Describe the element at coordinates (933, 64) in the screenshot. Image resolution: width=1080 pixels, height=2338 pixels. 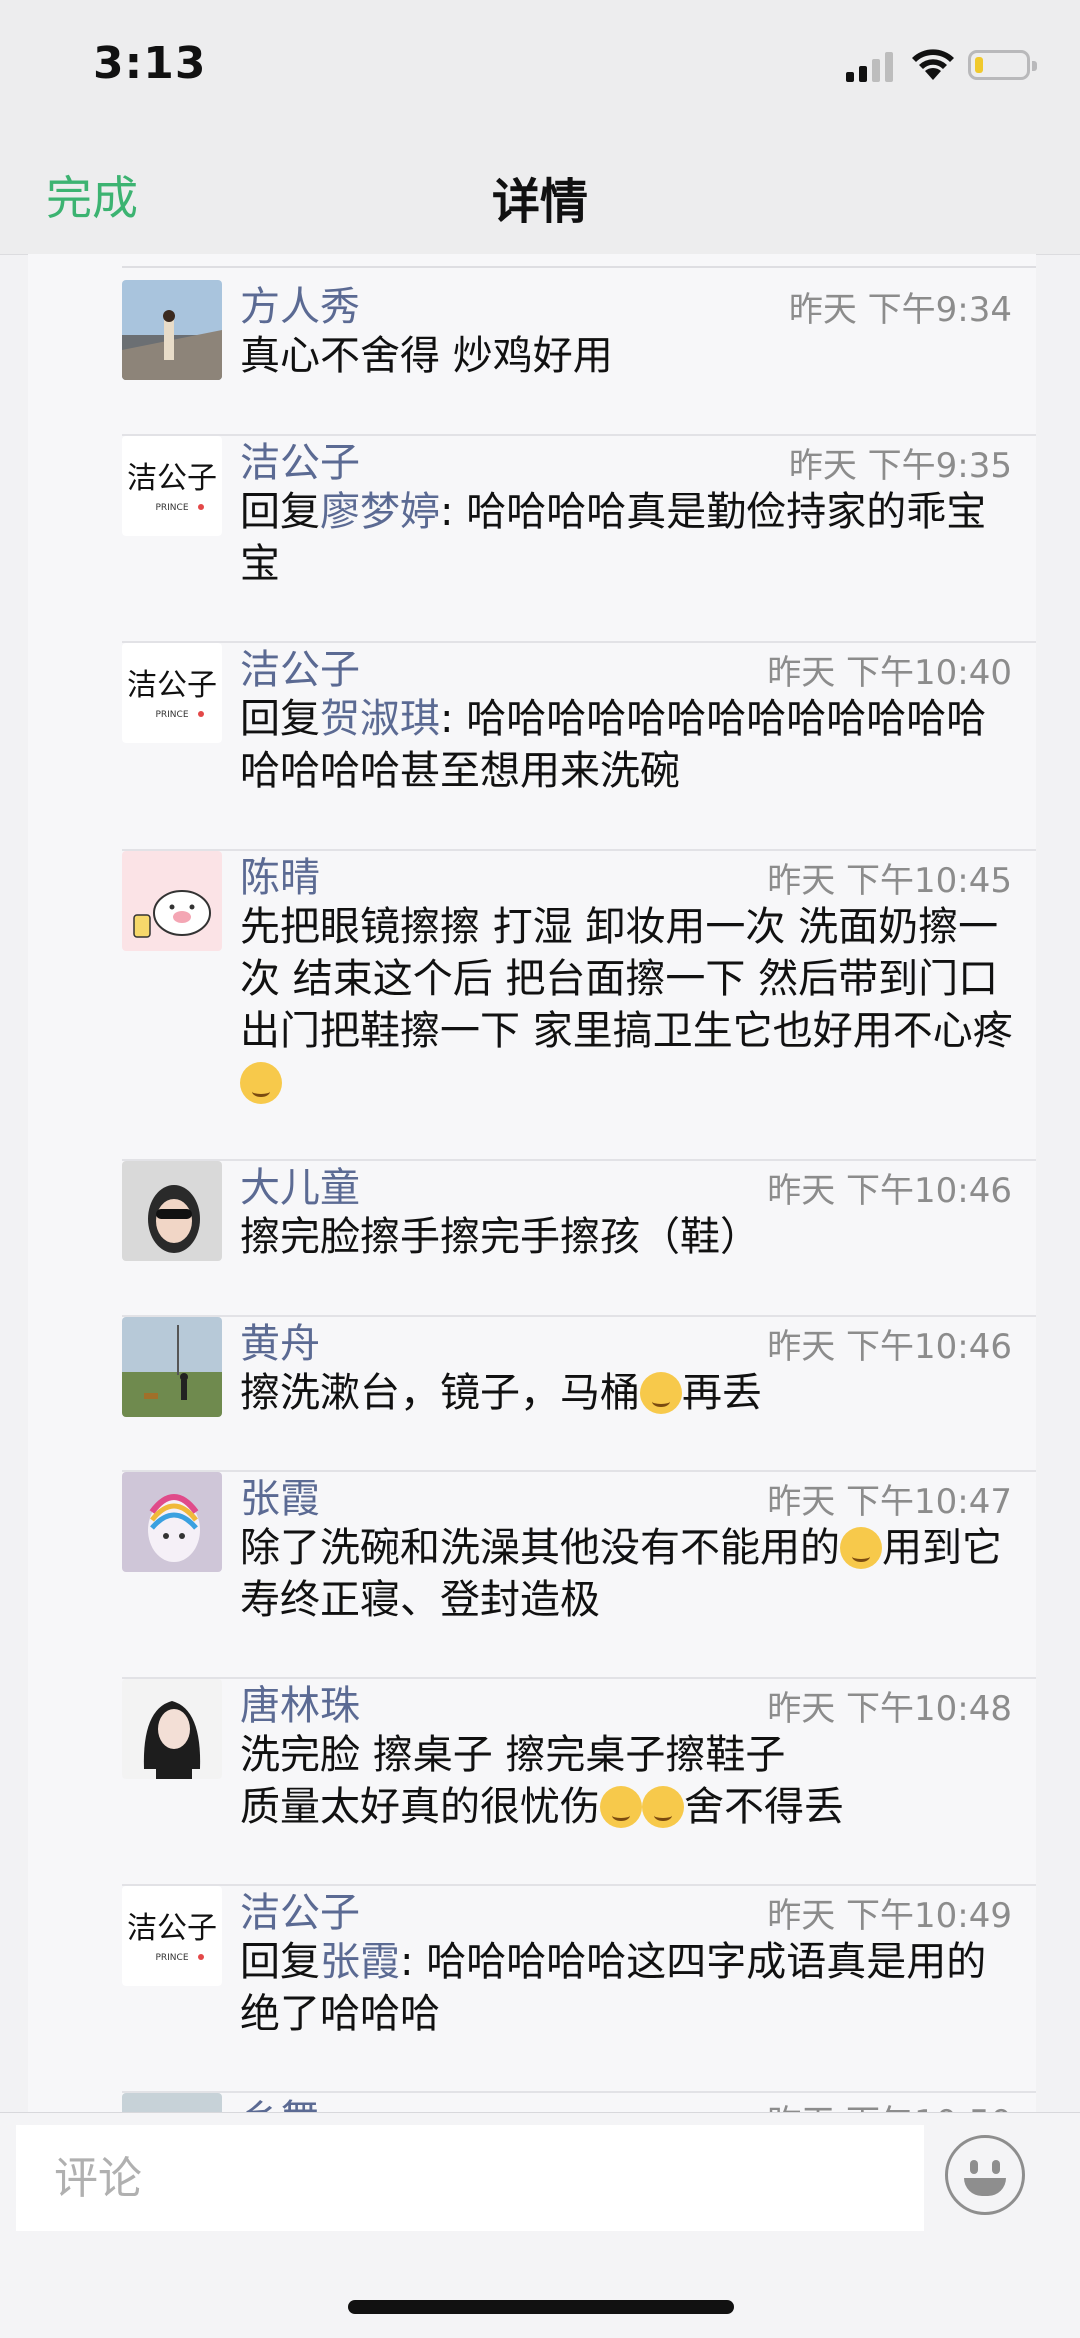
I see `wifi-icon` at that location.